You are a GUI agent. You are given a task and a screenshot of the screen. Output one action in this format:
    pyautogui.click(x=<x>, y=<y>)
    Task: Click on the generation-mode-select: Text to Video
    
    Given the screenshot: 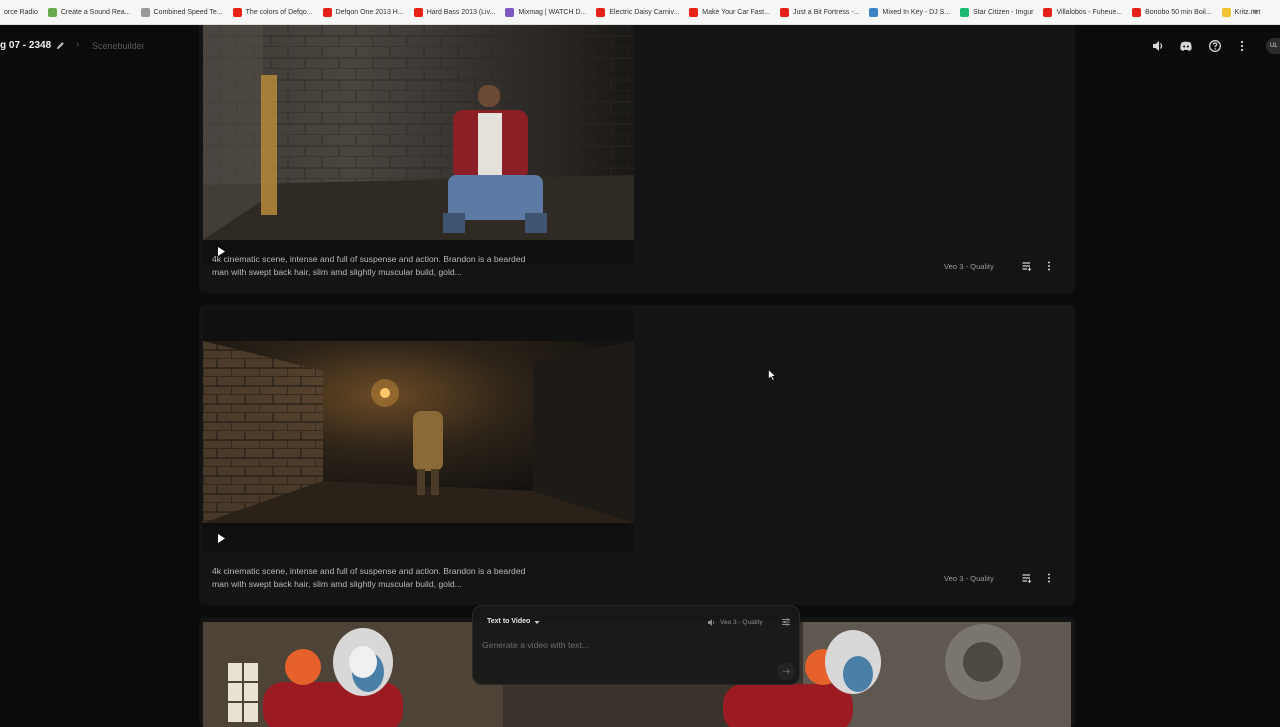 What is the action you would take?
    pyautogui.click(x=508, y=621)
    